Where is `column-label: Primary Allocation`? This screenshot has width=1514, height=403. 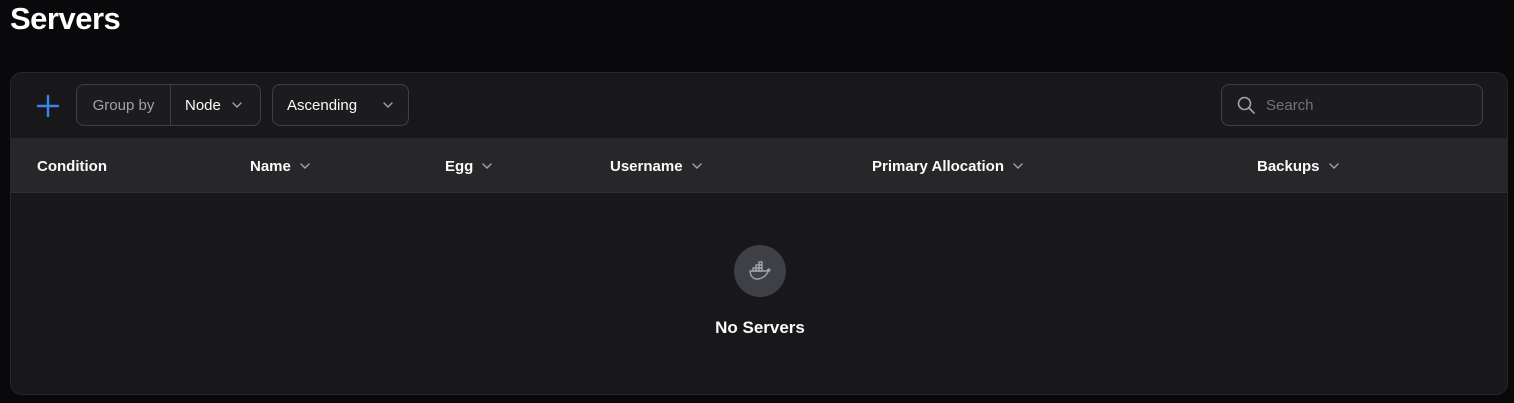 column-label: Primary Allocation is located at coordinates (938, 166).